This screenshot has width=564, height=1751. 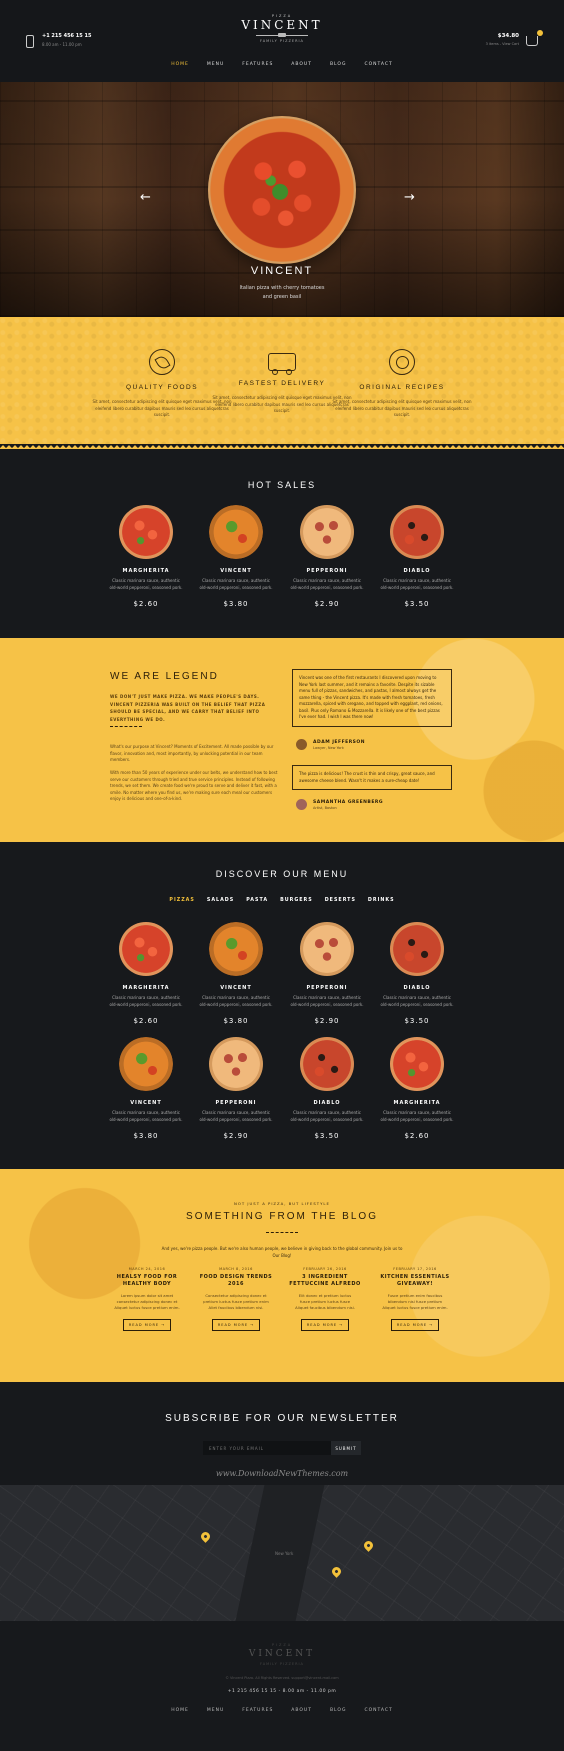 I want to click on footer-nav-home: HOME, so click(x=180, y=1710).